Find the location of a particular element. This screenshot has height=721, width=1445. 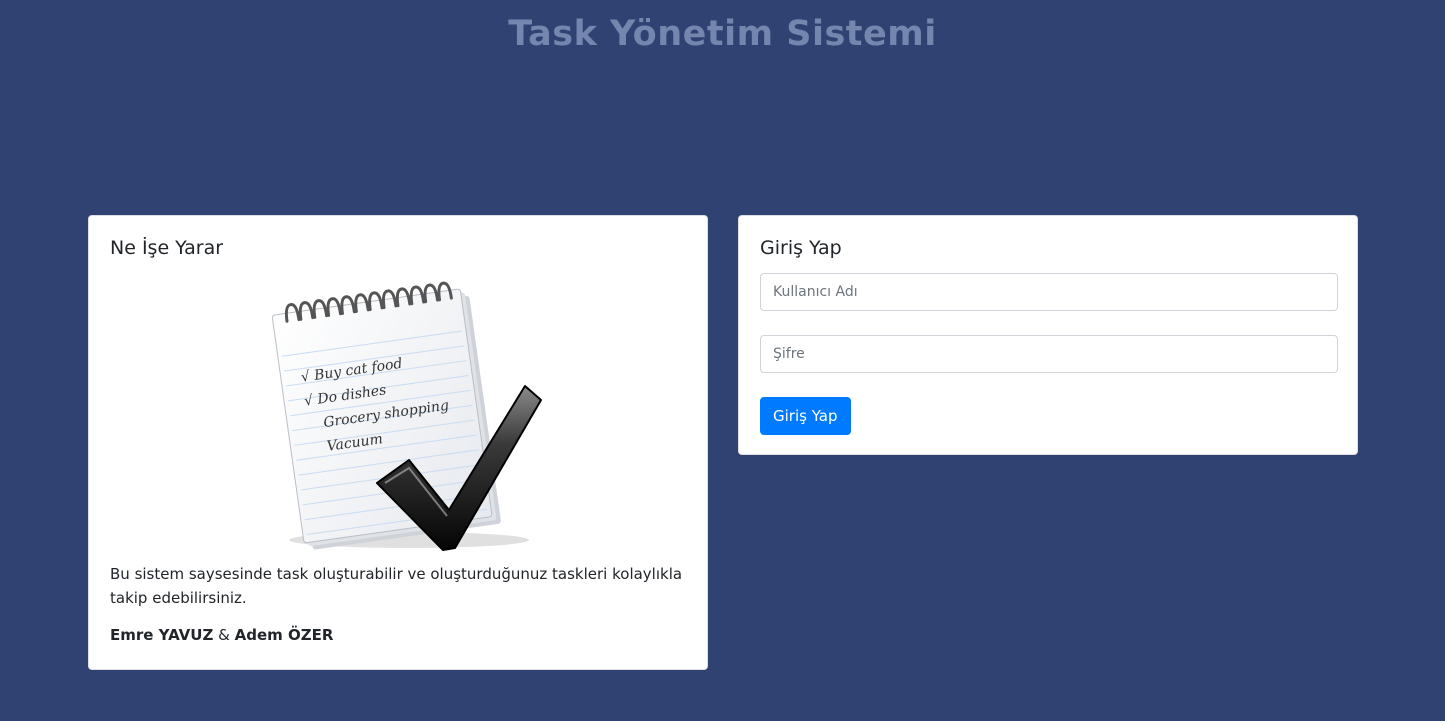

password-input is located at coordinates (1049, 354).